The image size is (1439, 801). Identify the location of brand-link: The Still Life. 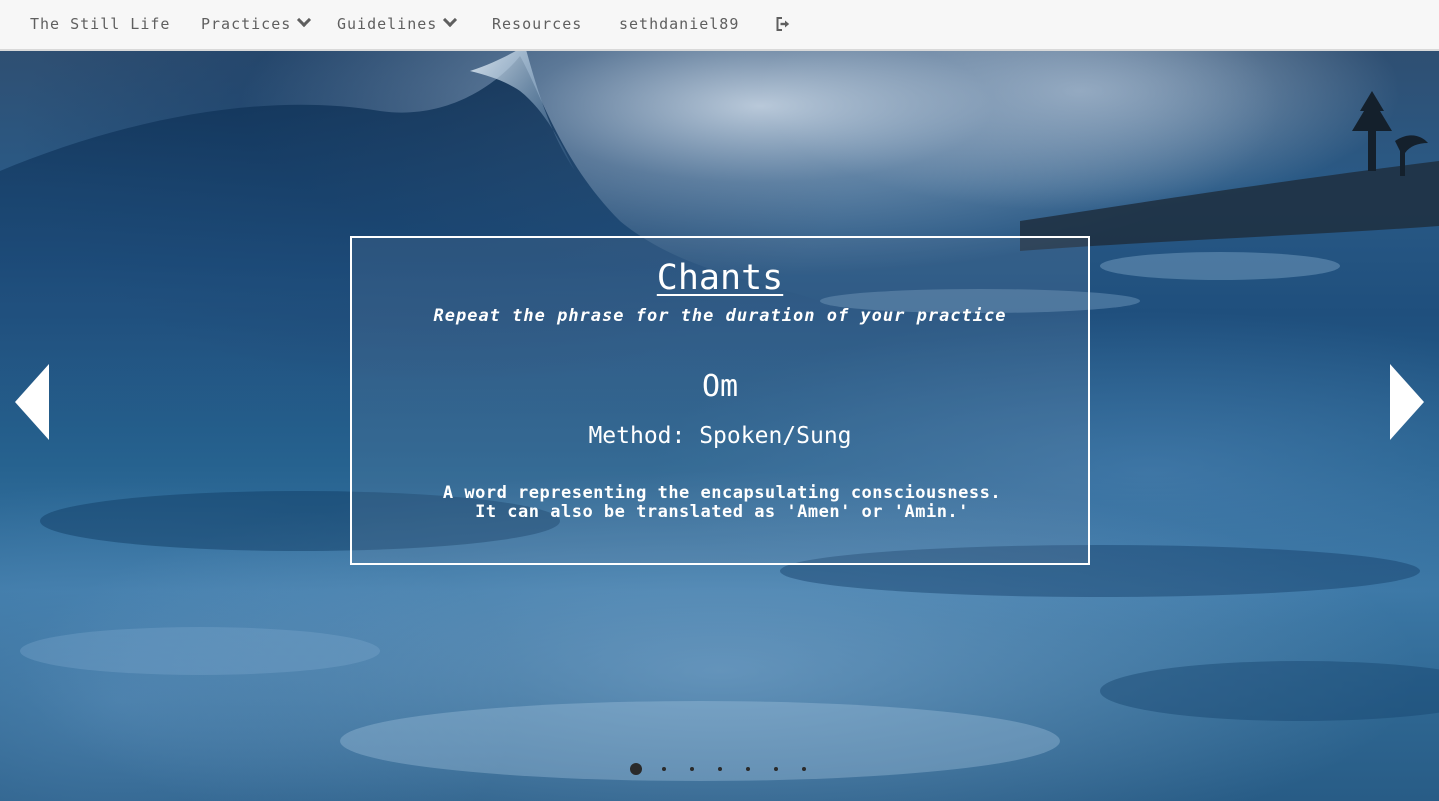
(100, 24).